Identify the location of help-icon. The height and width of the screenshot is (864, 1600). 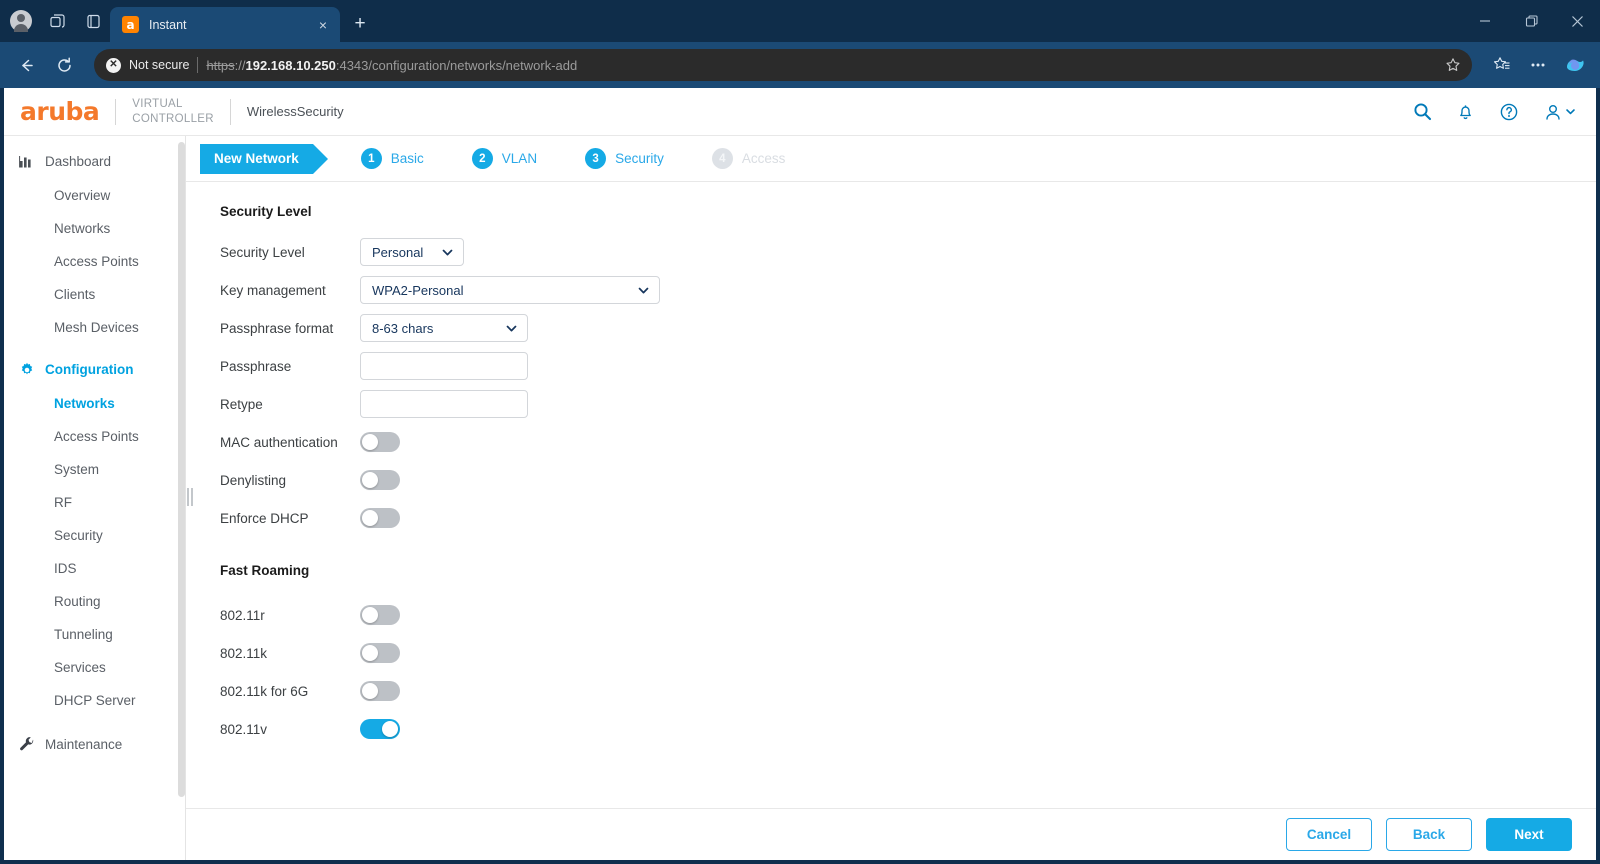
(1509, 112).